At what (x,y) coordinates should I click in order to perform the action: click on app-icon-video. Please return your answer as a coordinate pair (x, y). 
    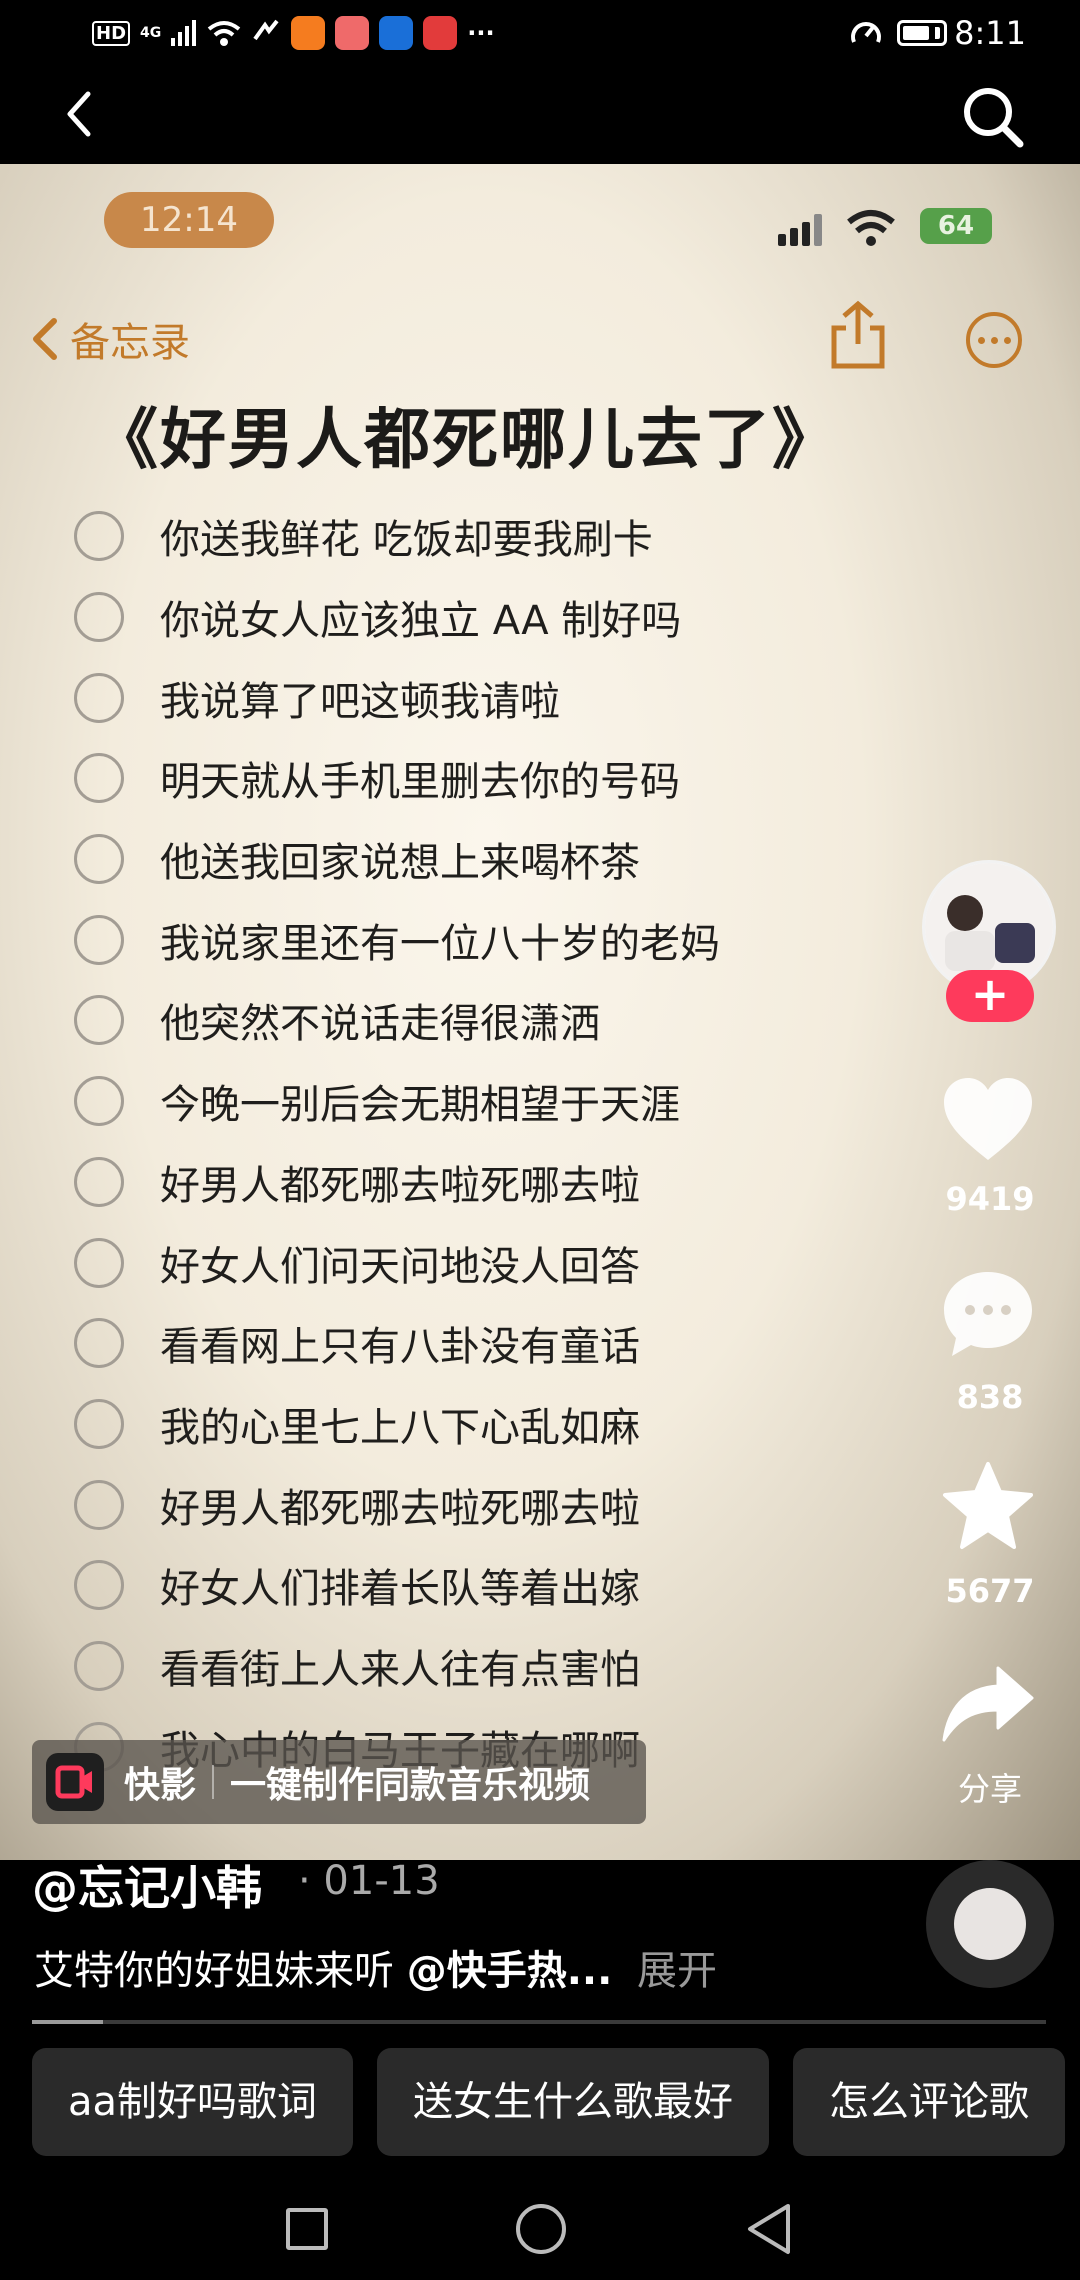
    Looking at the image, I should click on (308, 33).